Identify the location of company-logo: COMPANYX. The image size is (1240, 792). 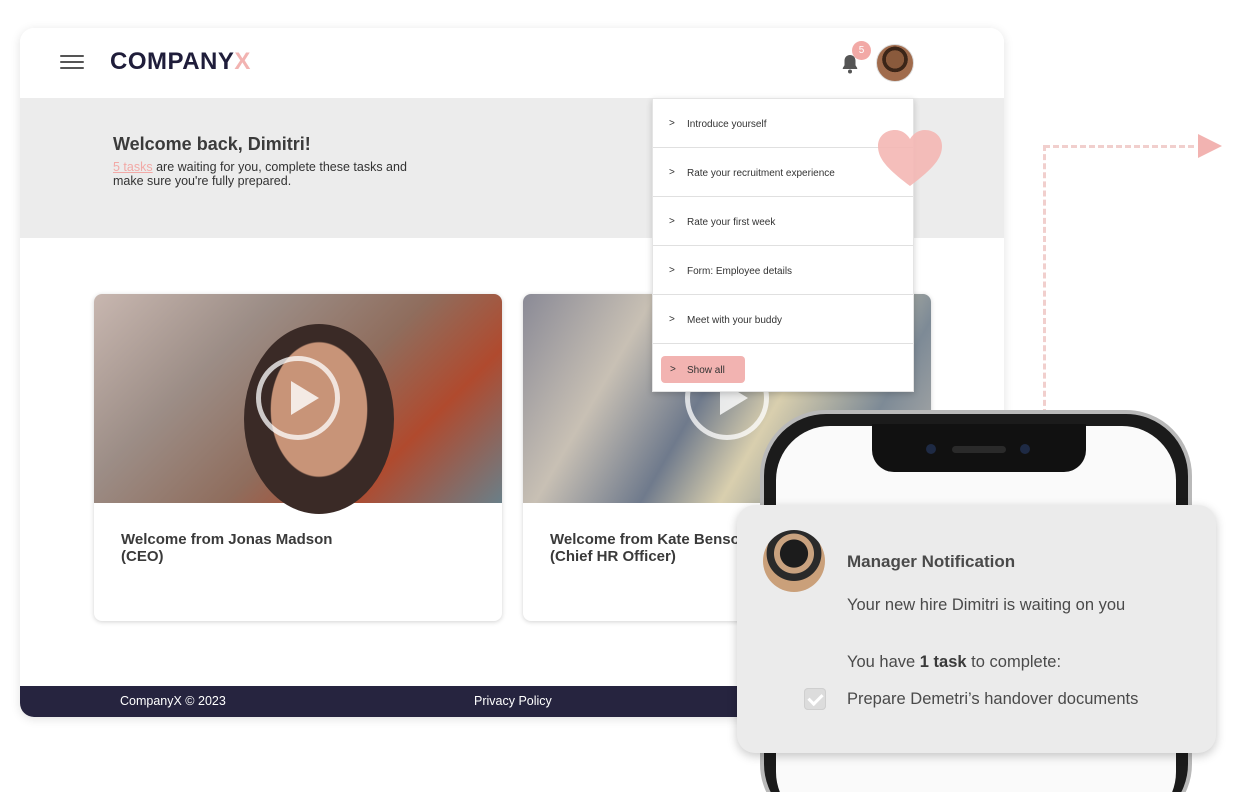
(180, 62).